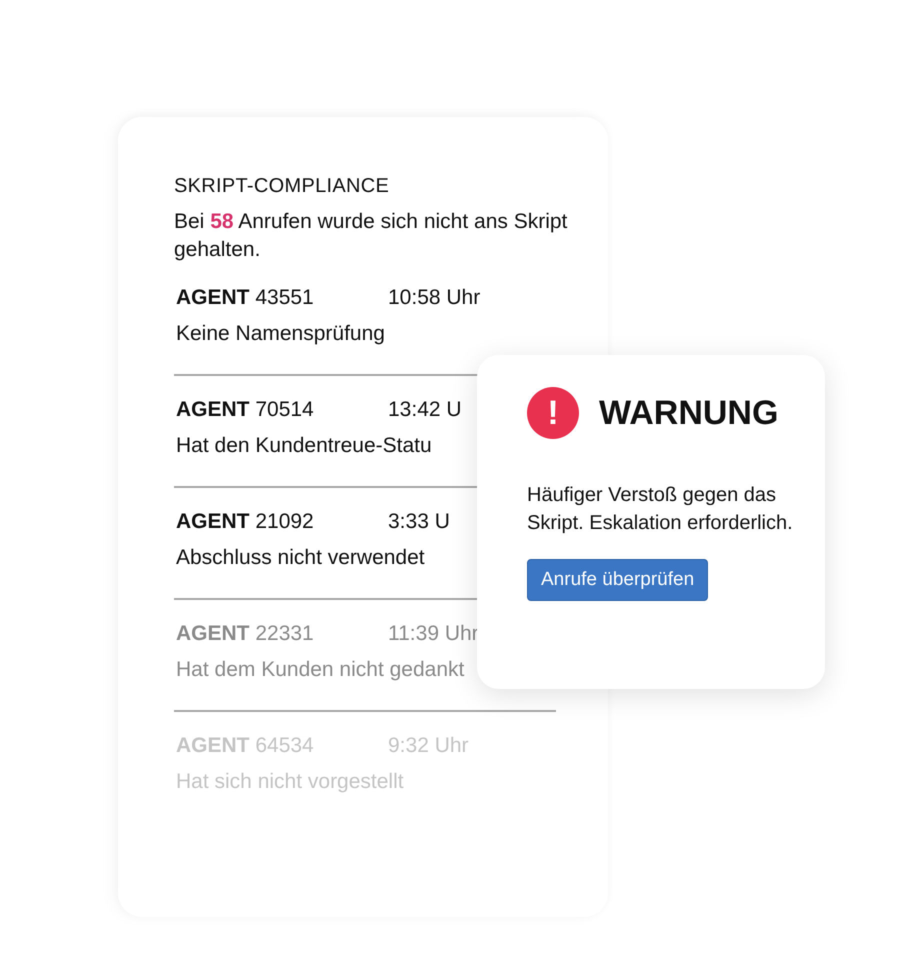 Image resolution: width=902 pixels, height=967 pixels. Describe the element at coordinates (301, 558) in the screenshot. I see `issue-text: Abschluss nicht verwendet` at that location.